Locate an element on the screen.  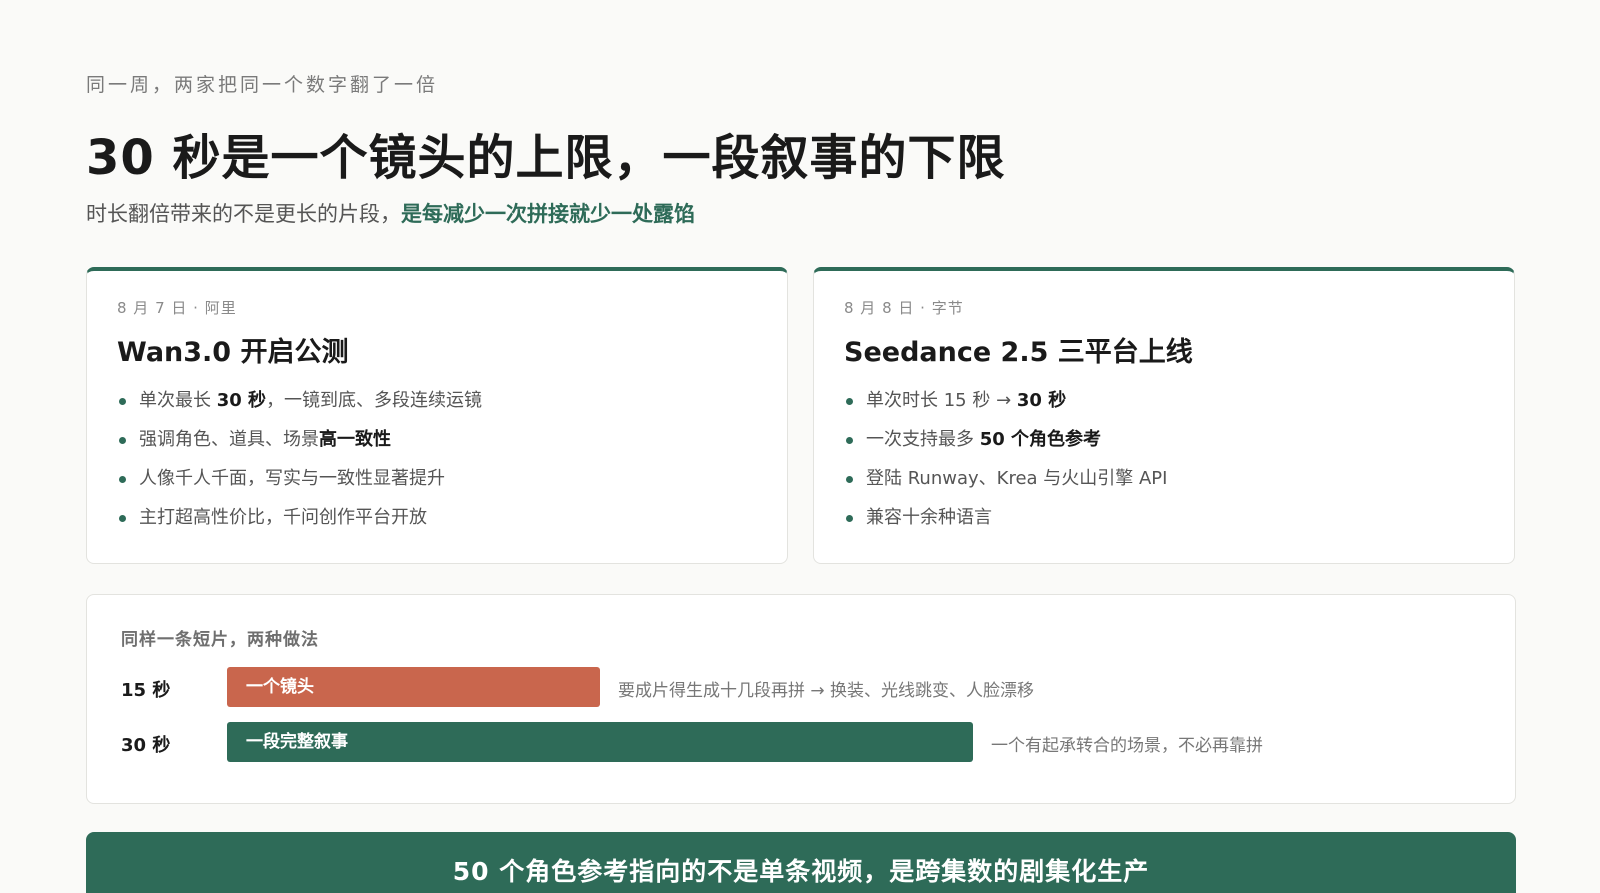
subtitle-plain: 时长翻倍带来的不是更长的片段， is located at coordinates (243, 214).